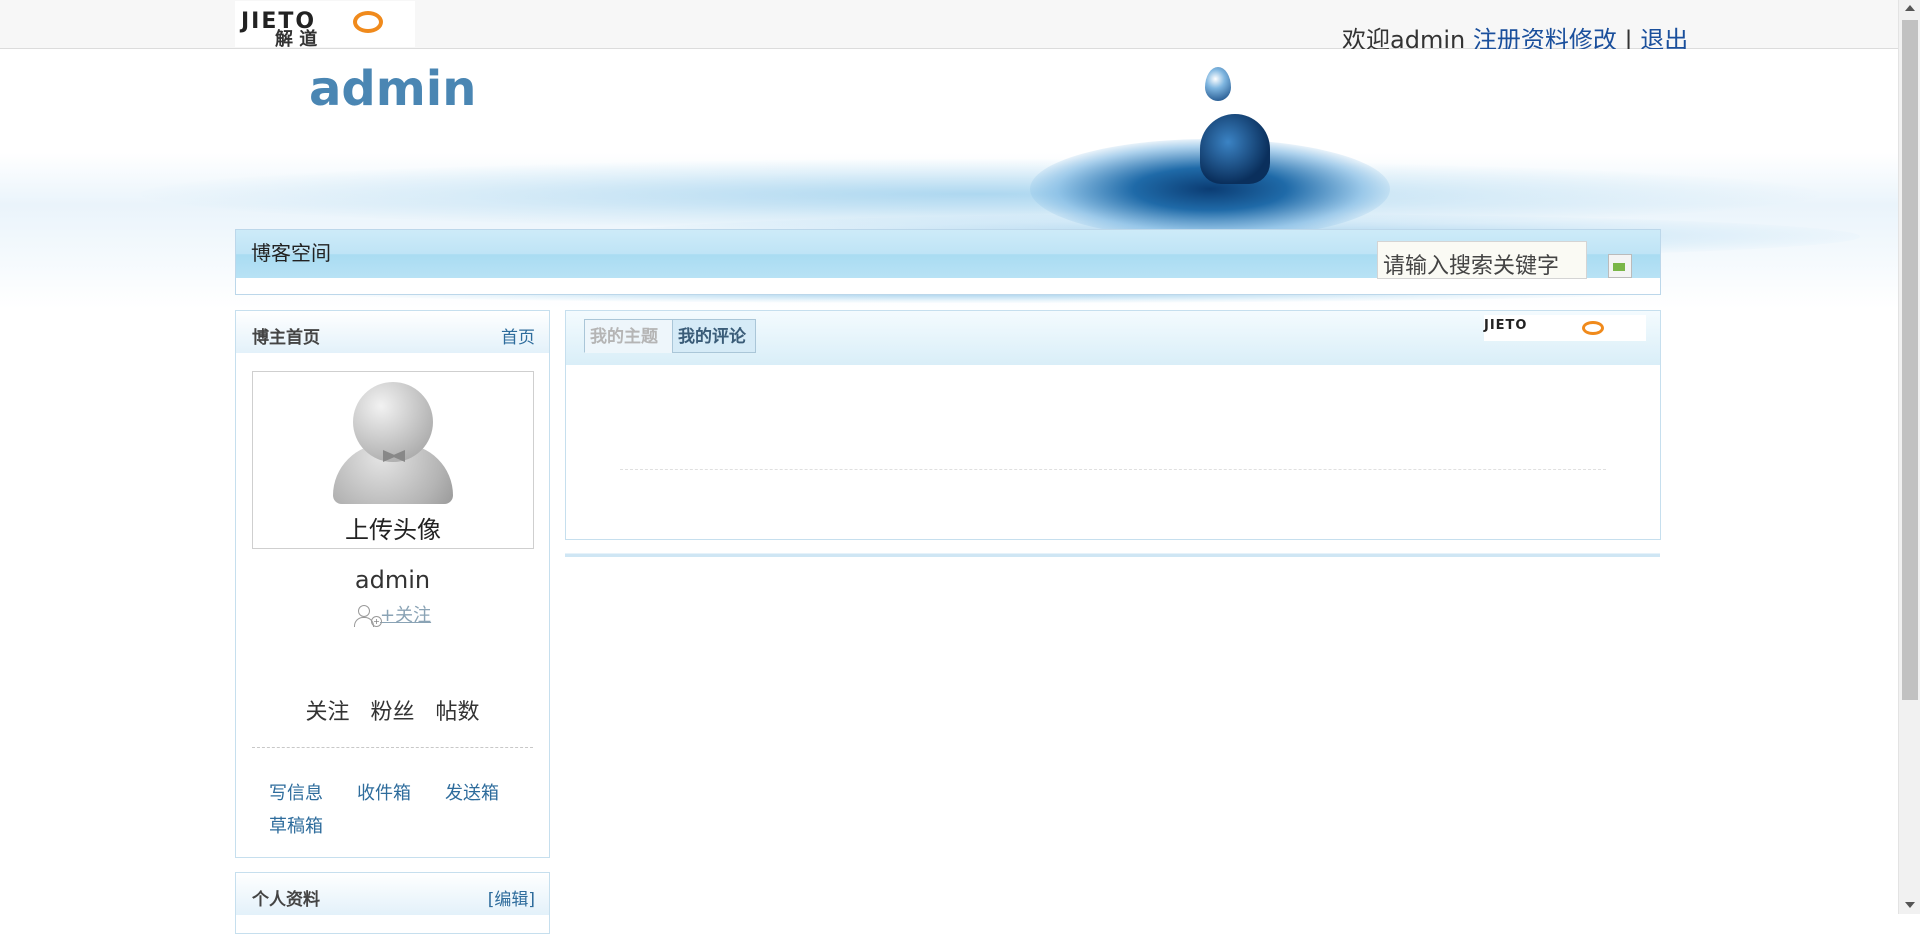 The image size is (1920, 934). Describe the element at coordinates (384, 792) in the screenshot. I see `inbox-link: 收件箱` at that location.